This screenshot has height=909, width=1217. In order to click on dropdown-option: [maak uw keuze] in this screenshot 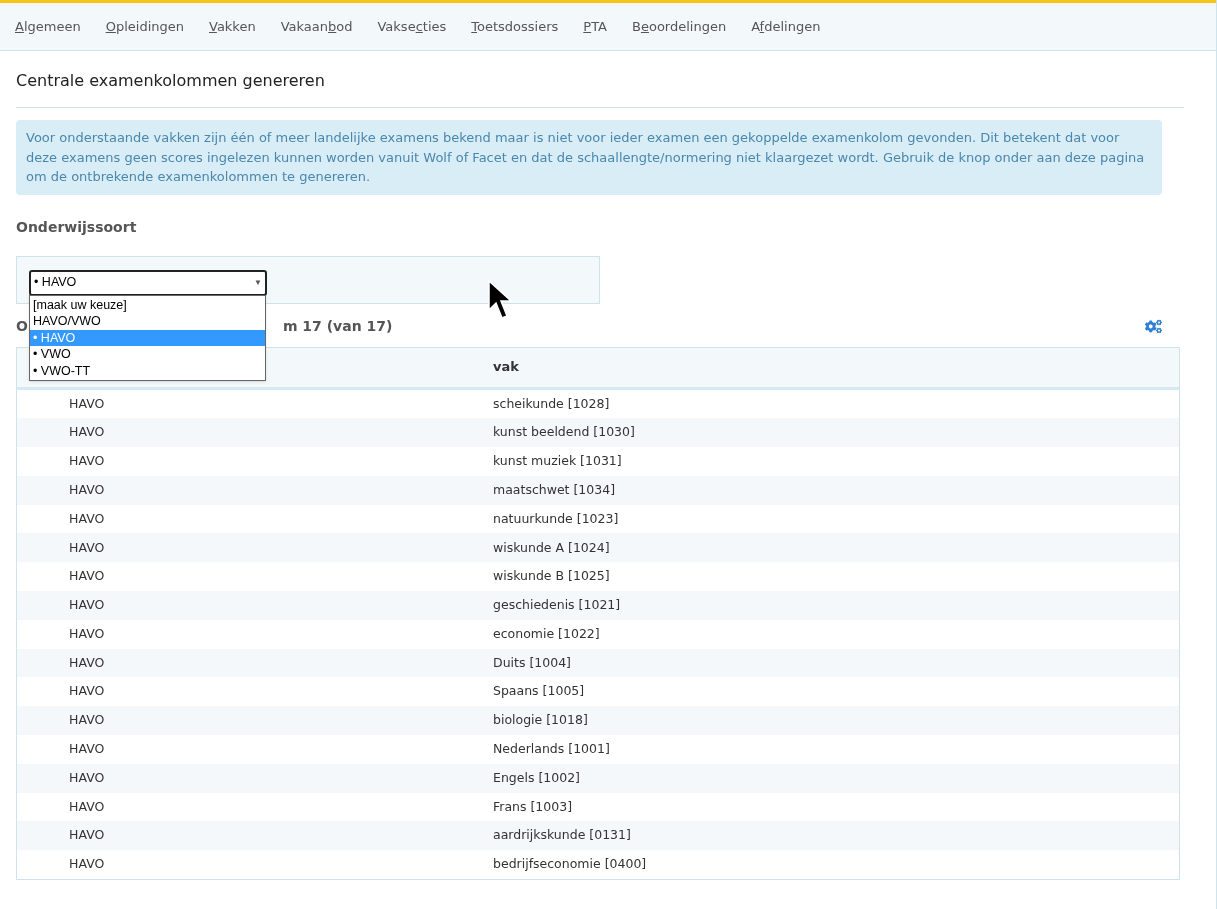, I will do `click(147, 304)`.